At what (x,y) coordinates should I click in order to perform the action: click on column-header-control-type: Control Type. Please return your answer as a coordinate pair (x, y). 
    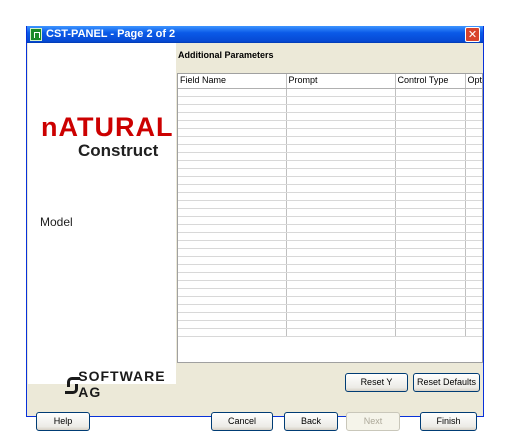
    Looking at the image, I should click on (430, 81).